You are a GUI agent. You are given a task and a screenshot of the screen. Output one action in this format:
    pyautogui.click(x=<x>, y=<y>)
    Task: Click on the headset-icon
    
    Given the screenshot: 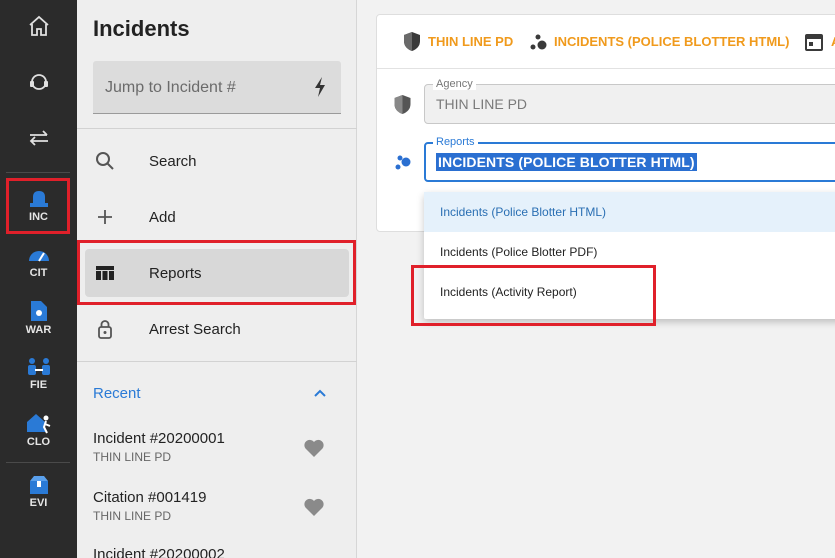 What is the action you would take?
    pyautogui.click(x=38, y=82)
    